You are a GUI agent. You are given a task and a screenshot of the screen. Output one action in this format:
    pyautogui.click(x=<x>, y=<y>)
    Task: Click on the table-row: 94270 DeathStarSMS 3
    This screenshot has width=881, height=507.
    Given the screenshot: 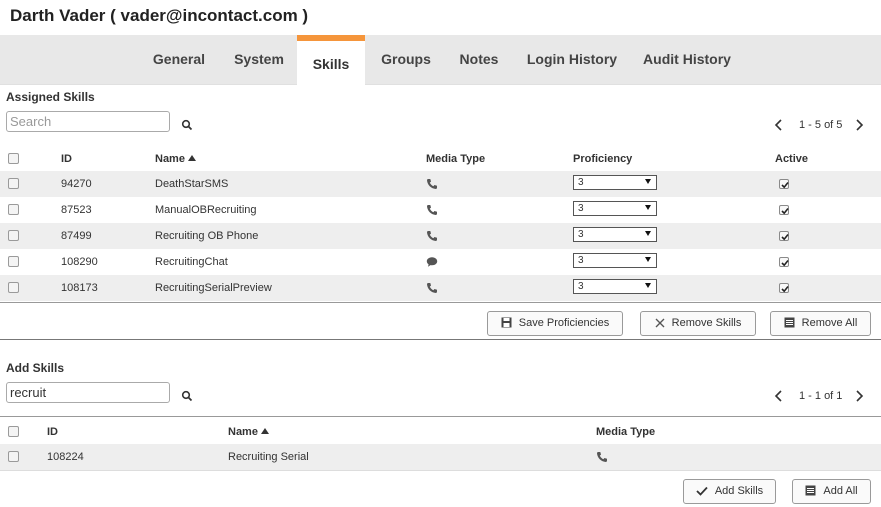 What is the action you would take?
    pyautogui.click(x=440, y=184)
    